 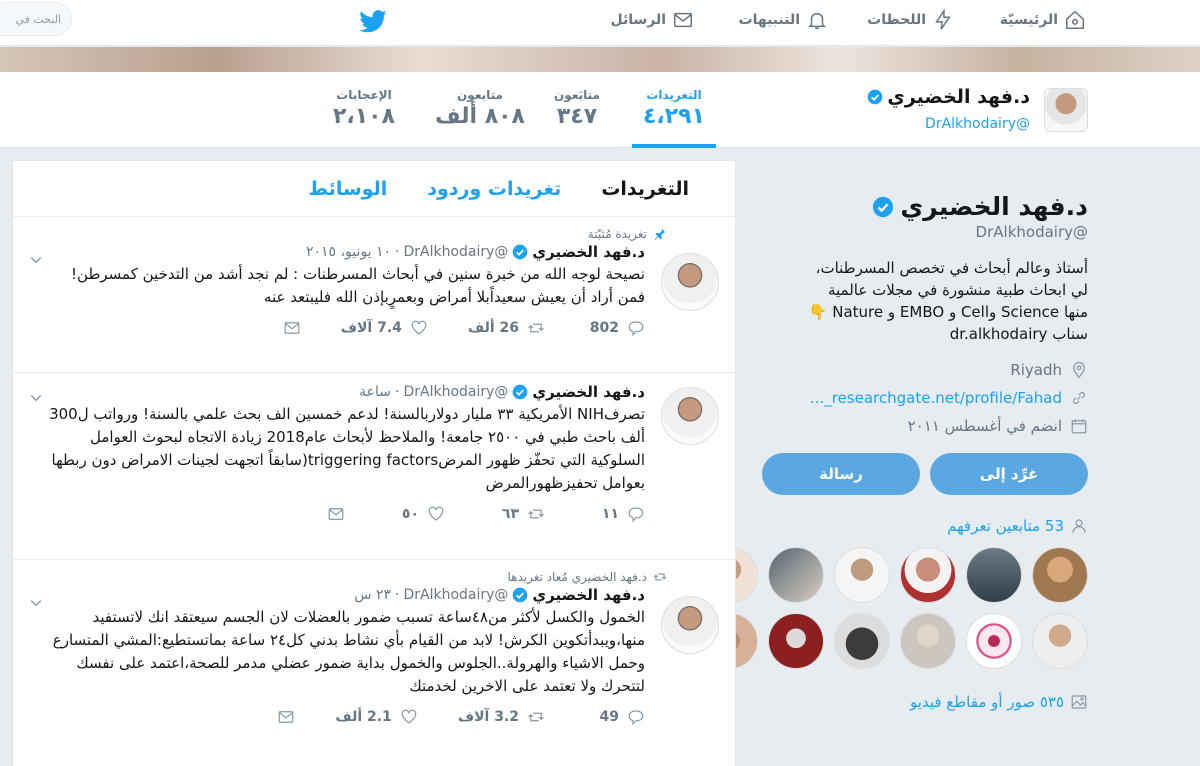 I want to click on search-input: البحث في, so click(x=36, y=19).